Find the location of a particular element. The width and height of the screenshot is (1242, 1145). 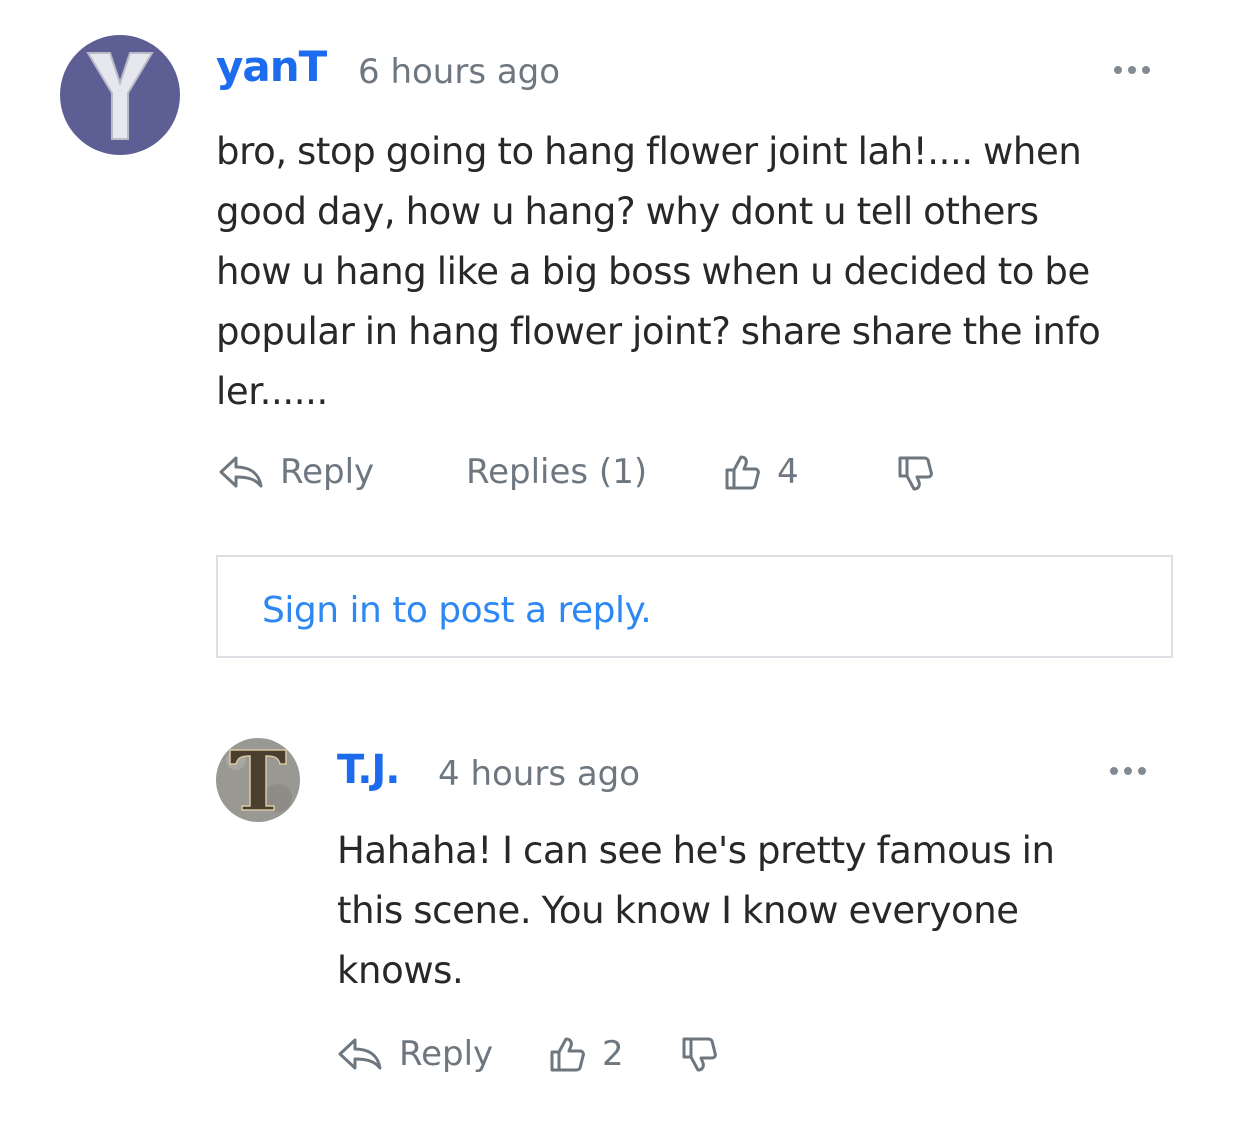

replies-button: Replies (1) is located at coordinates (556, 472).